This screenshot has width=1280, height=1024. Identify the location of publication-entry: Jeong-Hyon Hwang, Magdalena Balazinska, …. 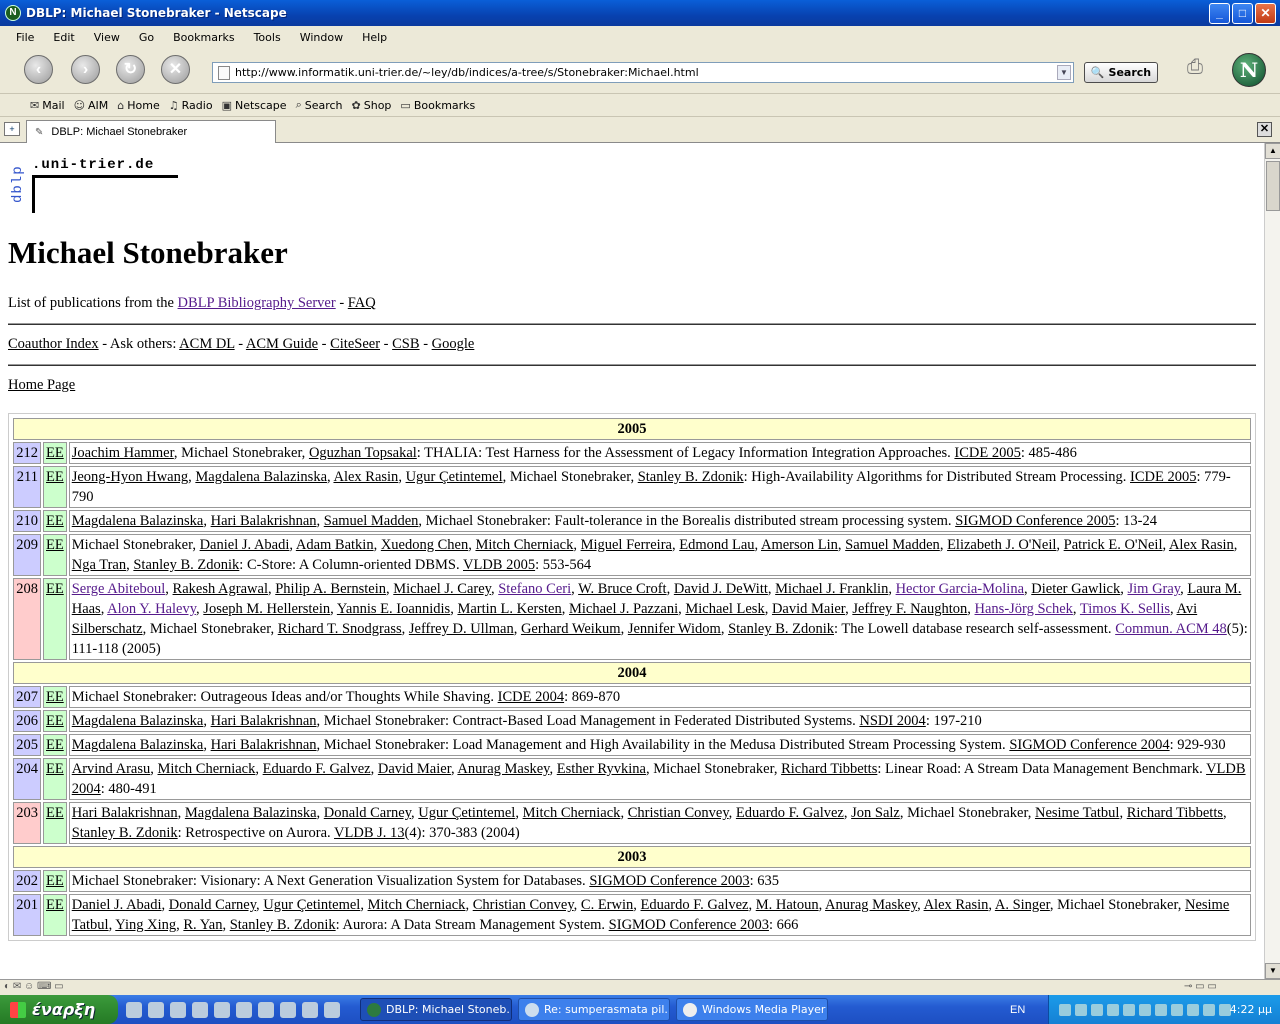
(659, 487).